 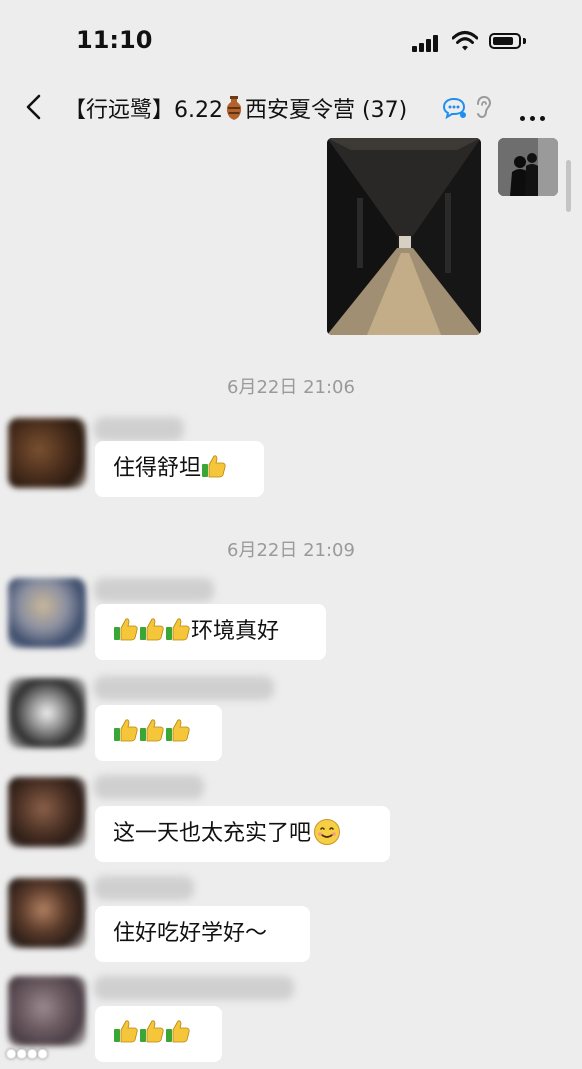 I want to click on back-arrow-icon, so click(x=35, y=107).